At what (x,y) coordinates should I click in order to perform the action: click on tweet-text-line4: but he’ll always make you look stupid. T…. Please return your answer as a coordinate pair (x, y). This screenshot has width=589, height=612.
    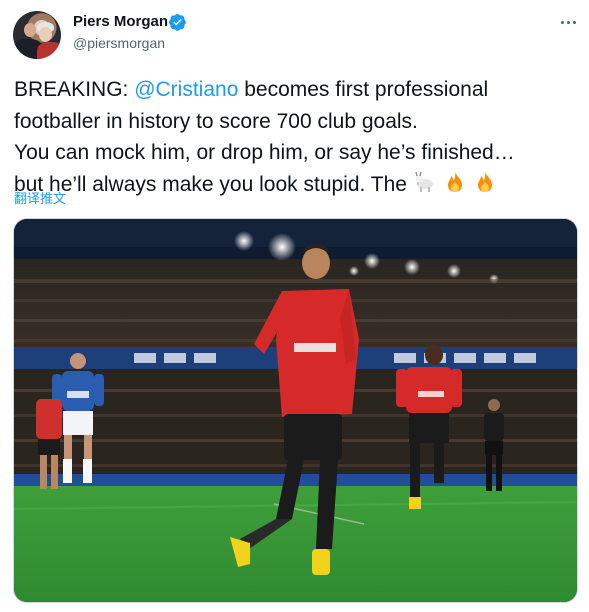
    Looking at the image, I should click on (213, 184).